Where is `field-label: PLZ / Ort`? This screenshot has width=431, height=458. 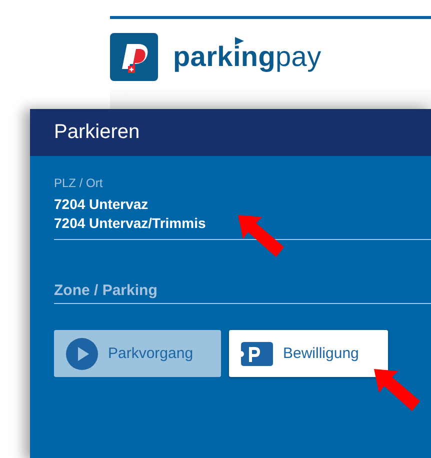 field-label: PLZ / Ort is located at coordinates (79, 183).